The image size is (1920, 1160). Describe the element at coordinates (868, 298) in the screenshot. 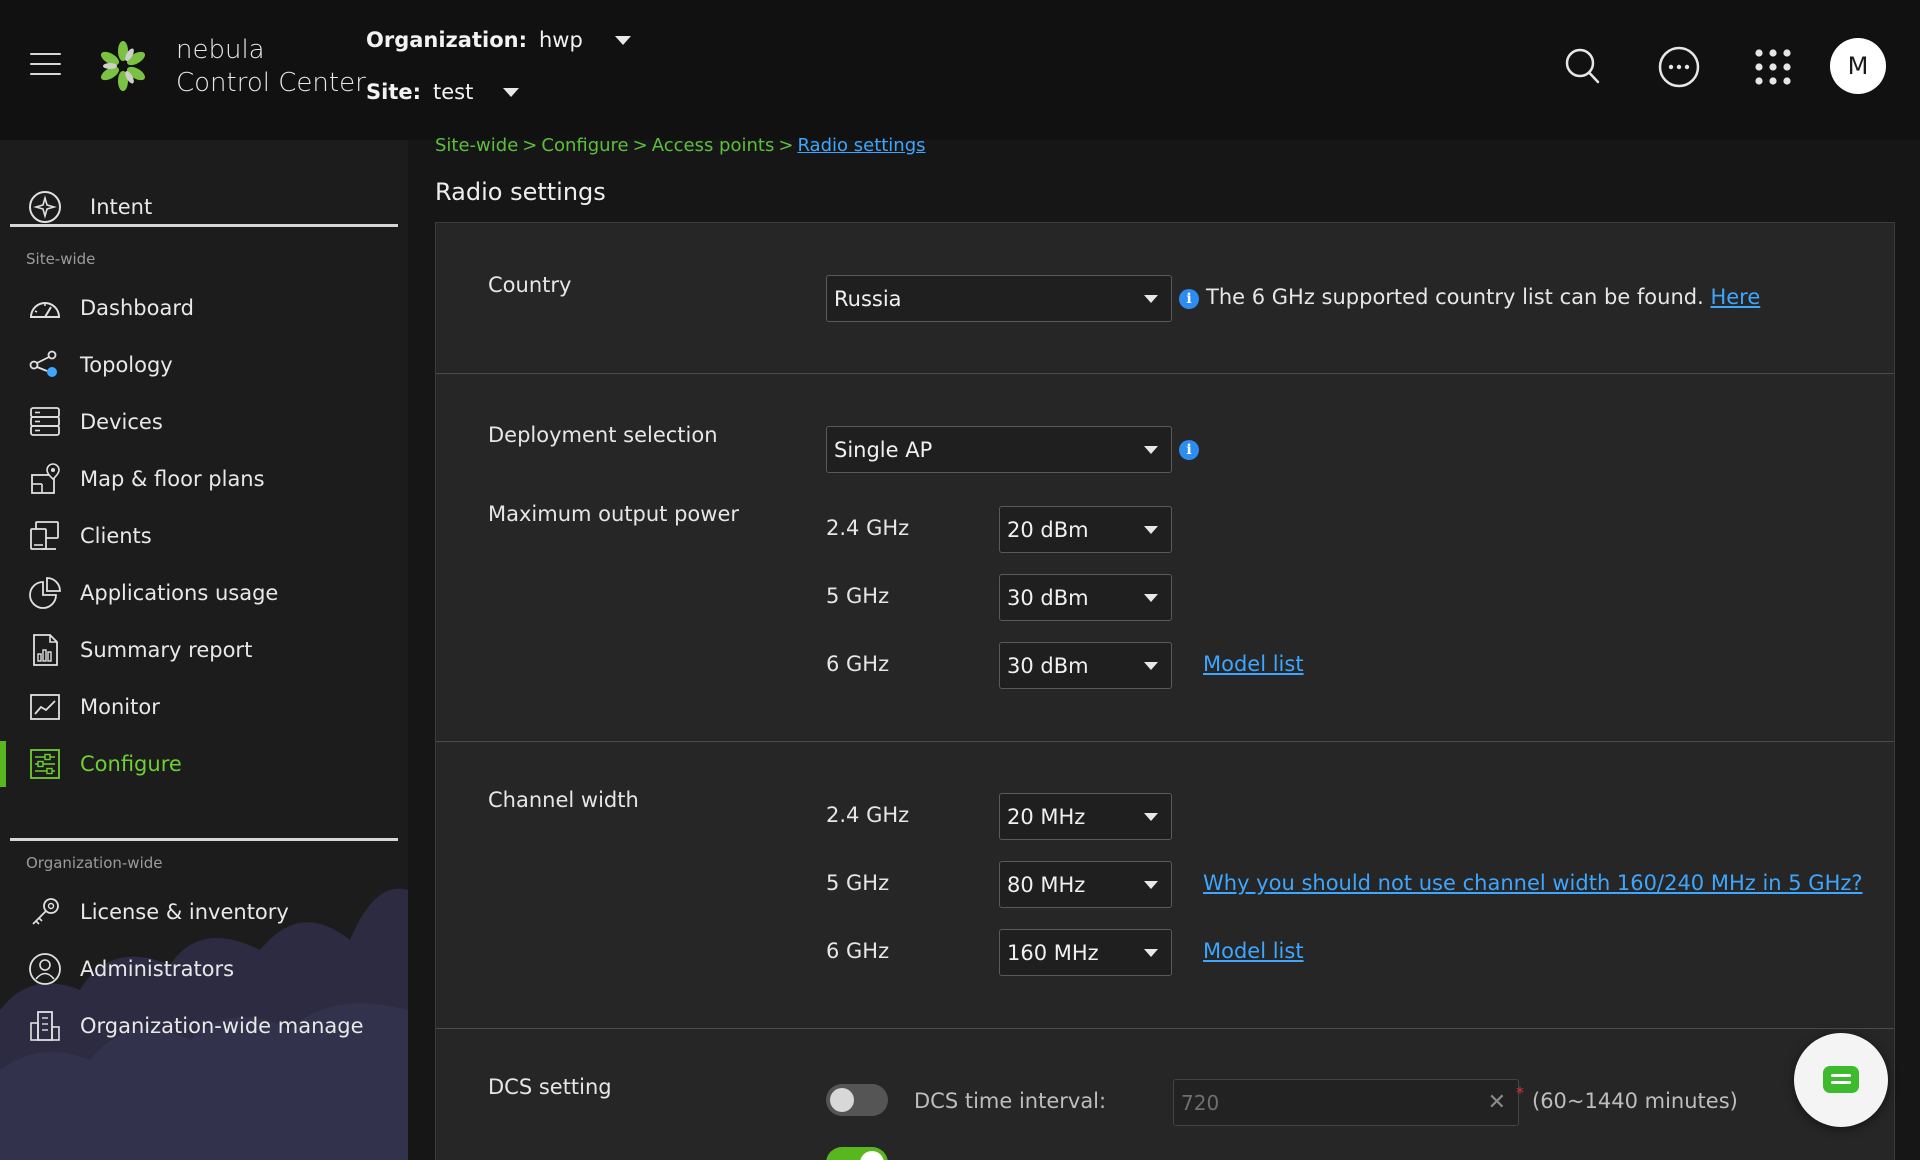

I see `country-value: Russia` at that location.